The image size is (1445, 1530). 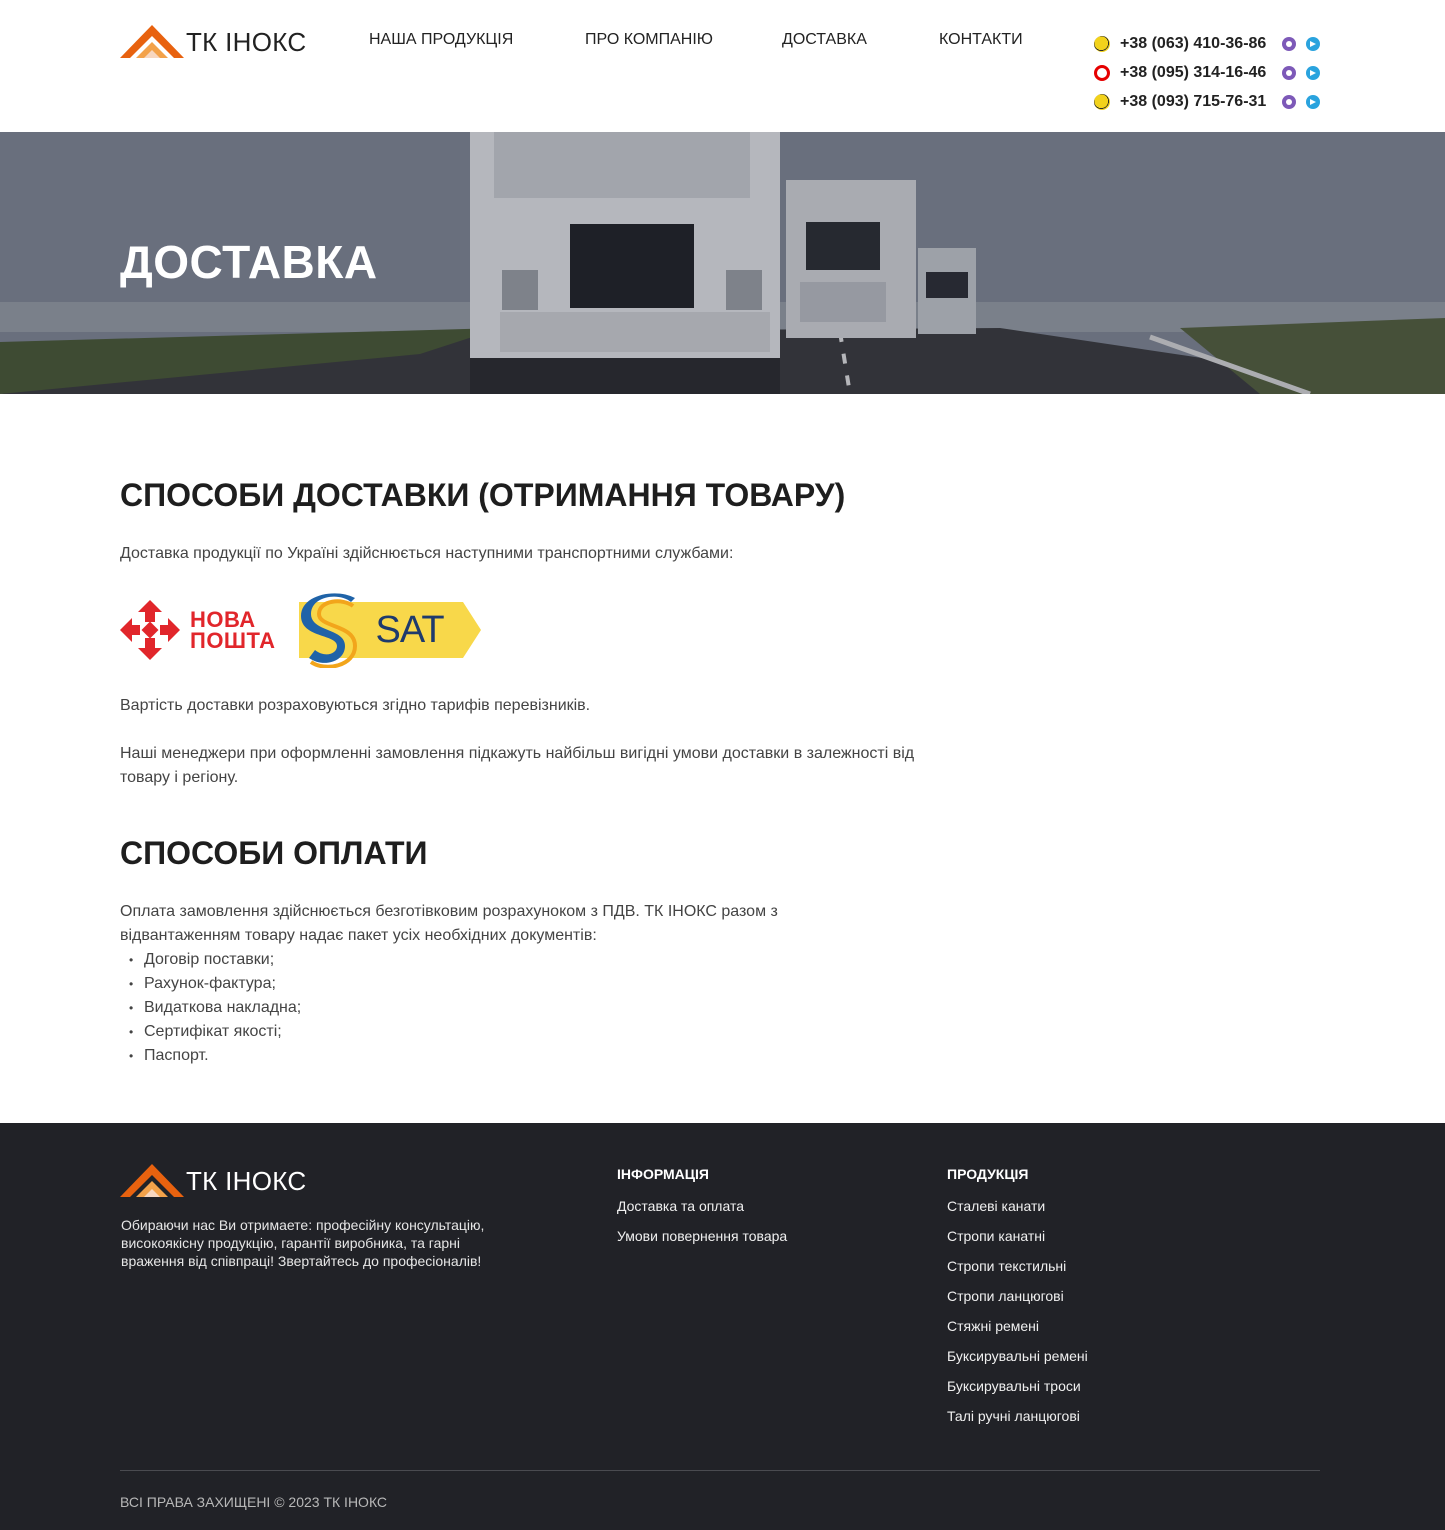 What do you see at coordinates (1017, 1326) in the screenshot?
I see `footer-product-link: Стяжні ремені` at bounding box center [1017, 1326].